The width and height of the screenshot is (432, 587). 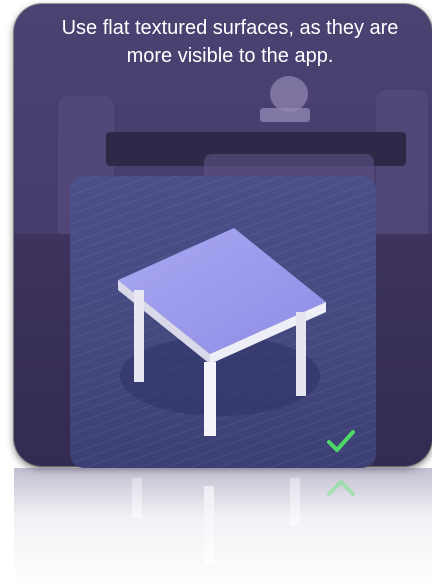 I want to click on checkmark-icon, so click(x=341, y=441).